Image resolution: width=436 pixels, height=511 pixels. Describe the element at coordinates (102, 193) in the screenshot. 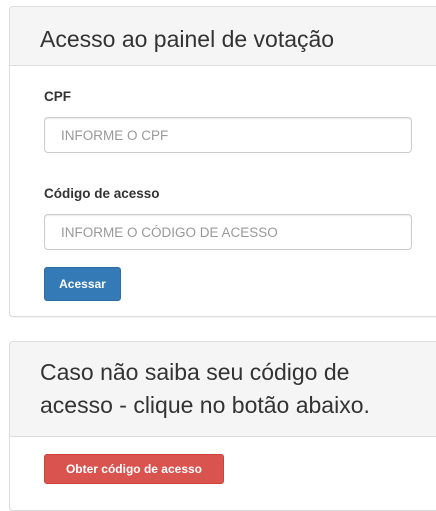

I see `access-code-label: Código de acesso` at that location.